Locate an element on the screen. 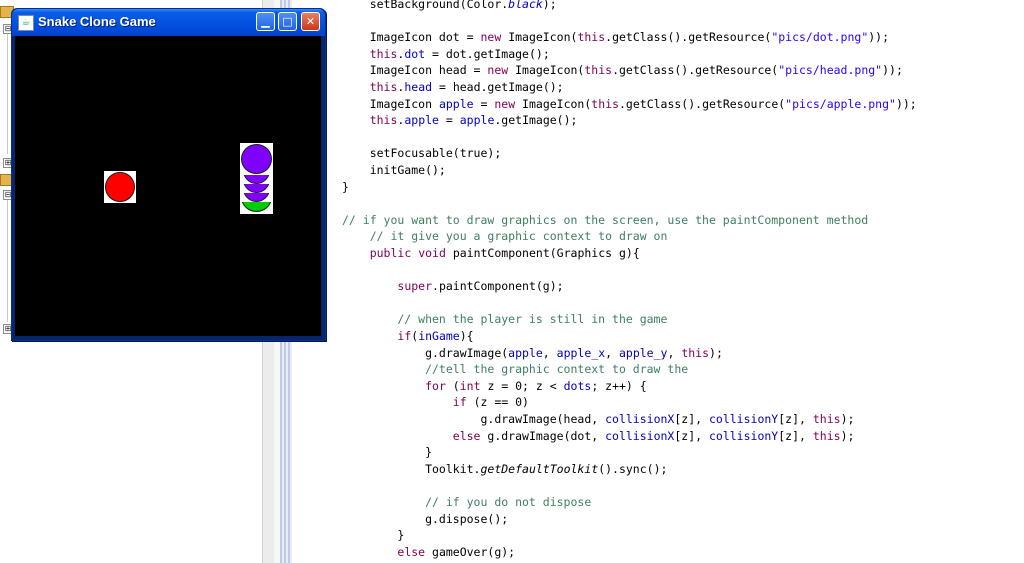 The image size is (1024, 563). code-line: setBackground(Color.black); is located at coordinates (449, 6).